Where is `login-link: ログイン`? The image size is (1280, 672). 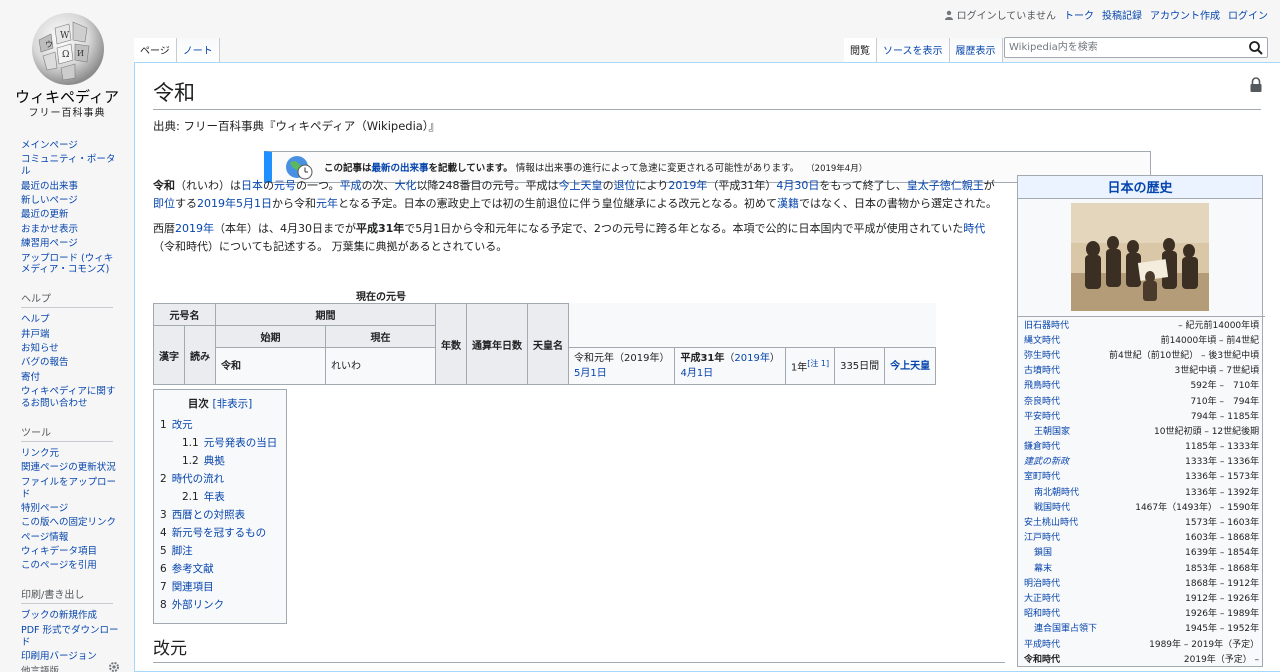 login-link: ログイン is located at coordinates (1248, 14).